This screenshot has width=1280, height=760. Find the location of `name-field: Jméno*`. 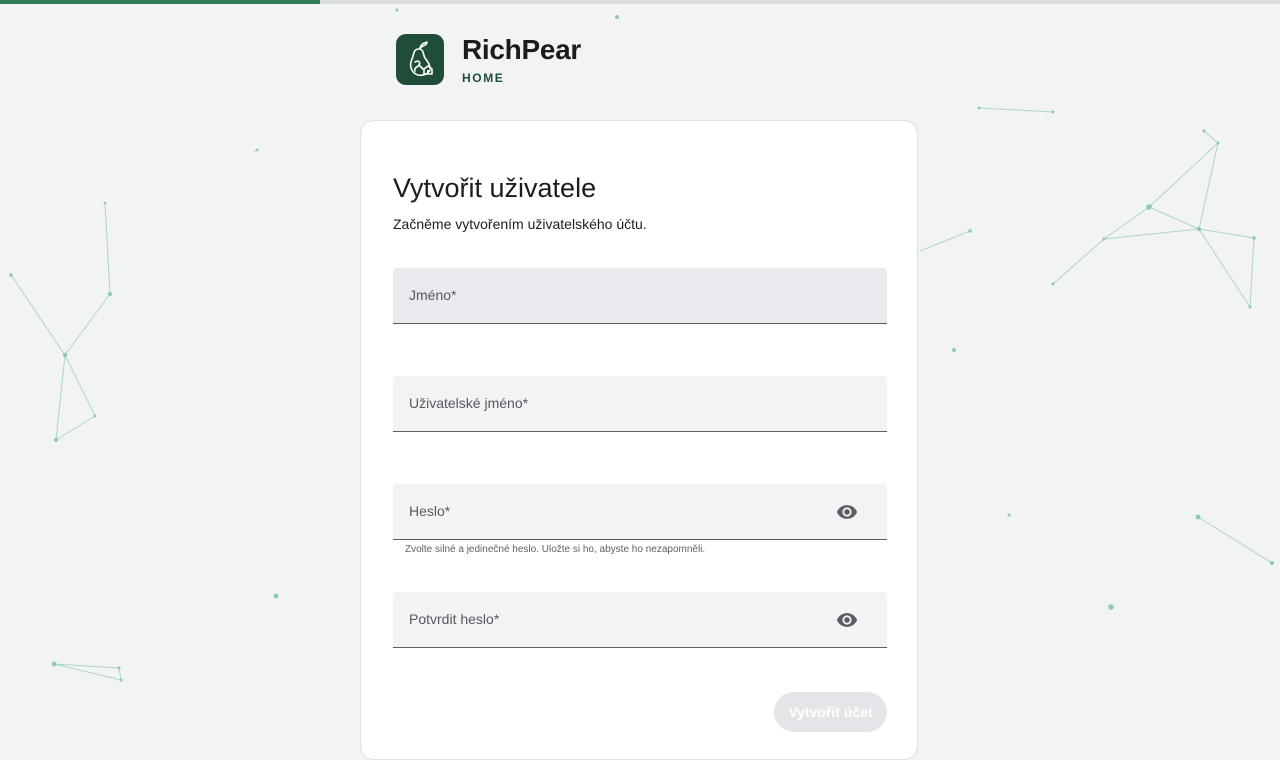

name-field: Jméno* is located at coordinates (640, 296).